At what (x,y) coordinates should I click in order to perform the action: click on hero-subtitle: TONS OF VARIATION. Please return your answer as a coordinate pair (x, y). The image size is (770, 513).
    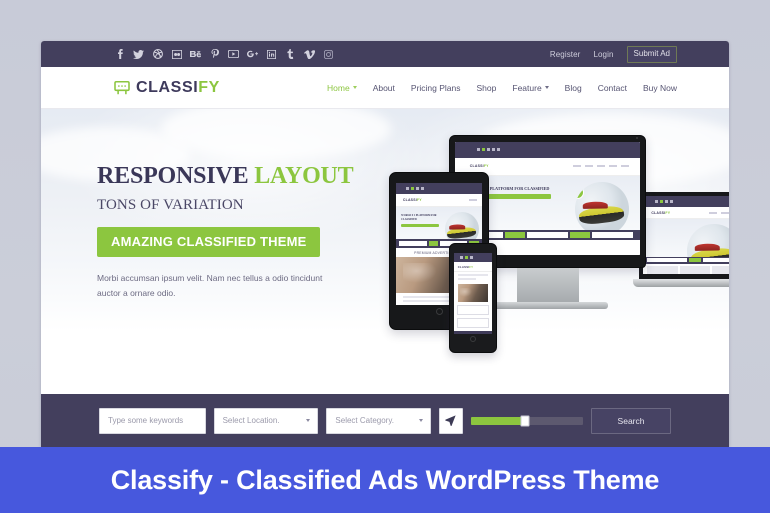
    Looking at the image, I should click on (170, 205).